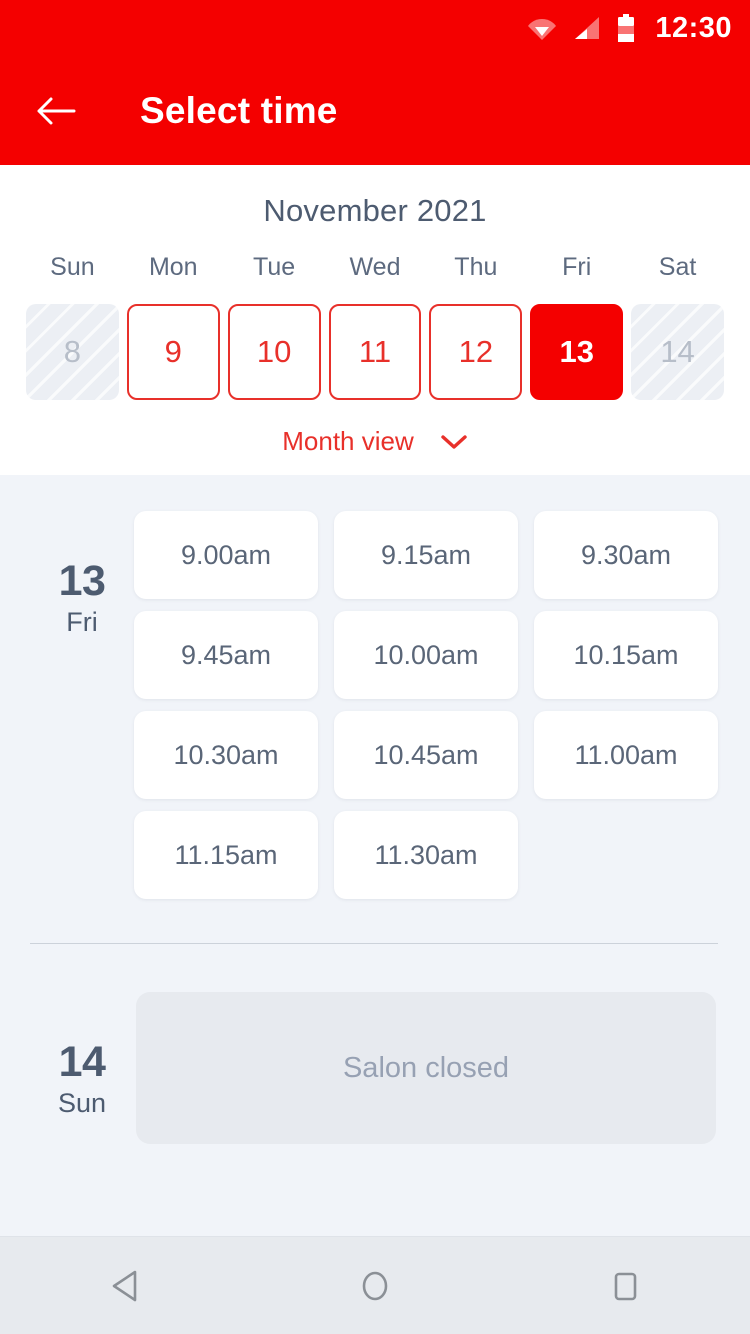 This screenshot has height=1334, width=750. What do you see at coordinates (82, 581) in the screenshot?
I see `day-stamp-number: 13` at bounding box center [82, 581].